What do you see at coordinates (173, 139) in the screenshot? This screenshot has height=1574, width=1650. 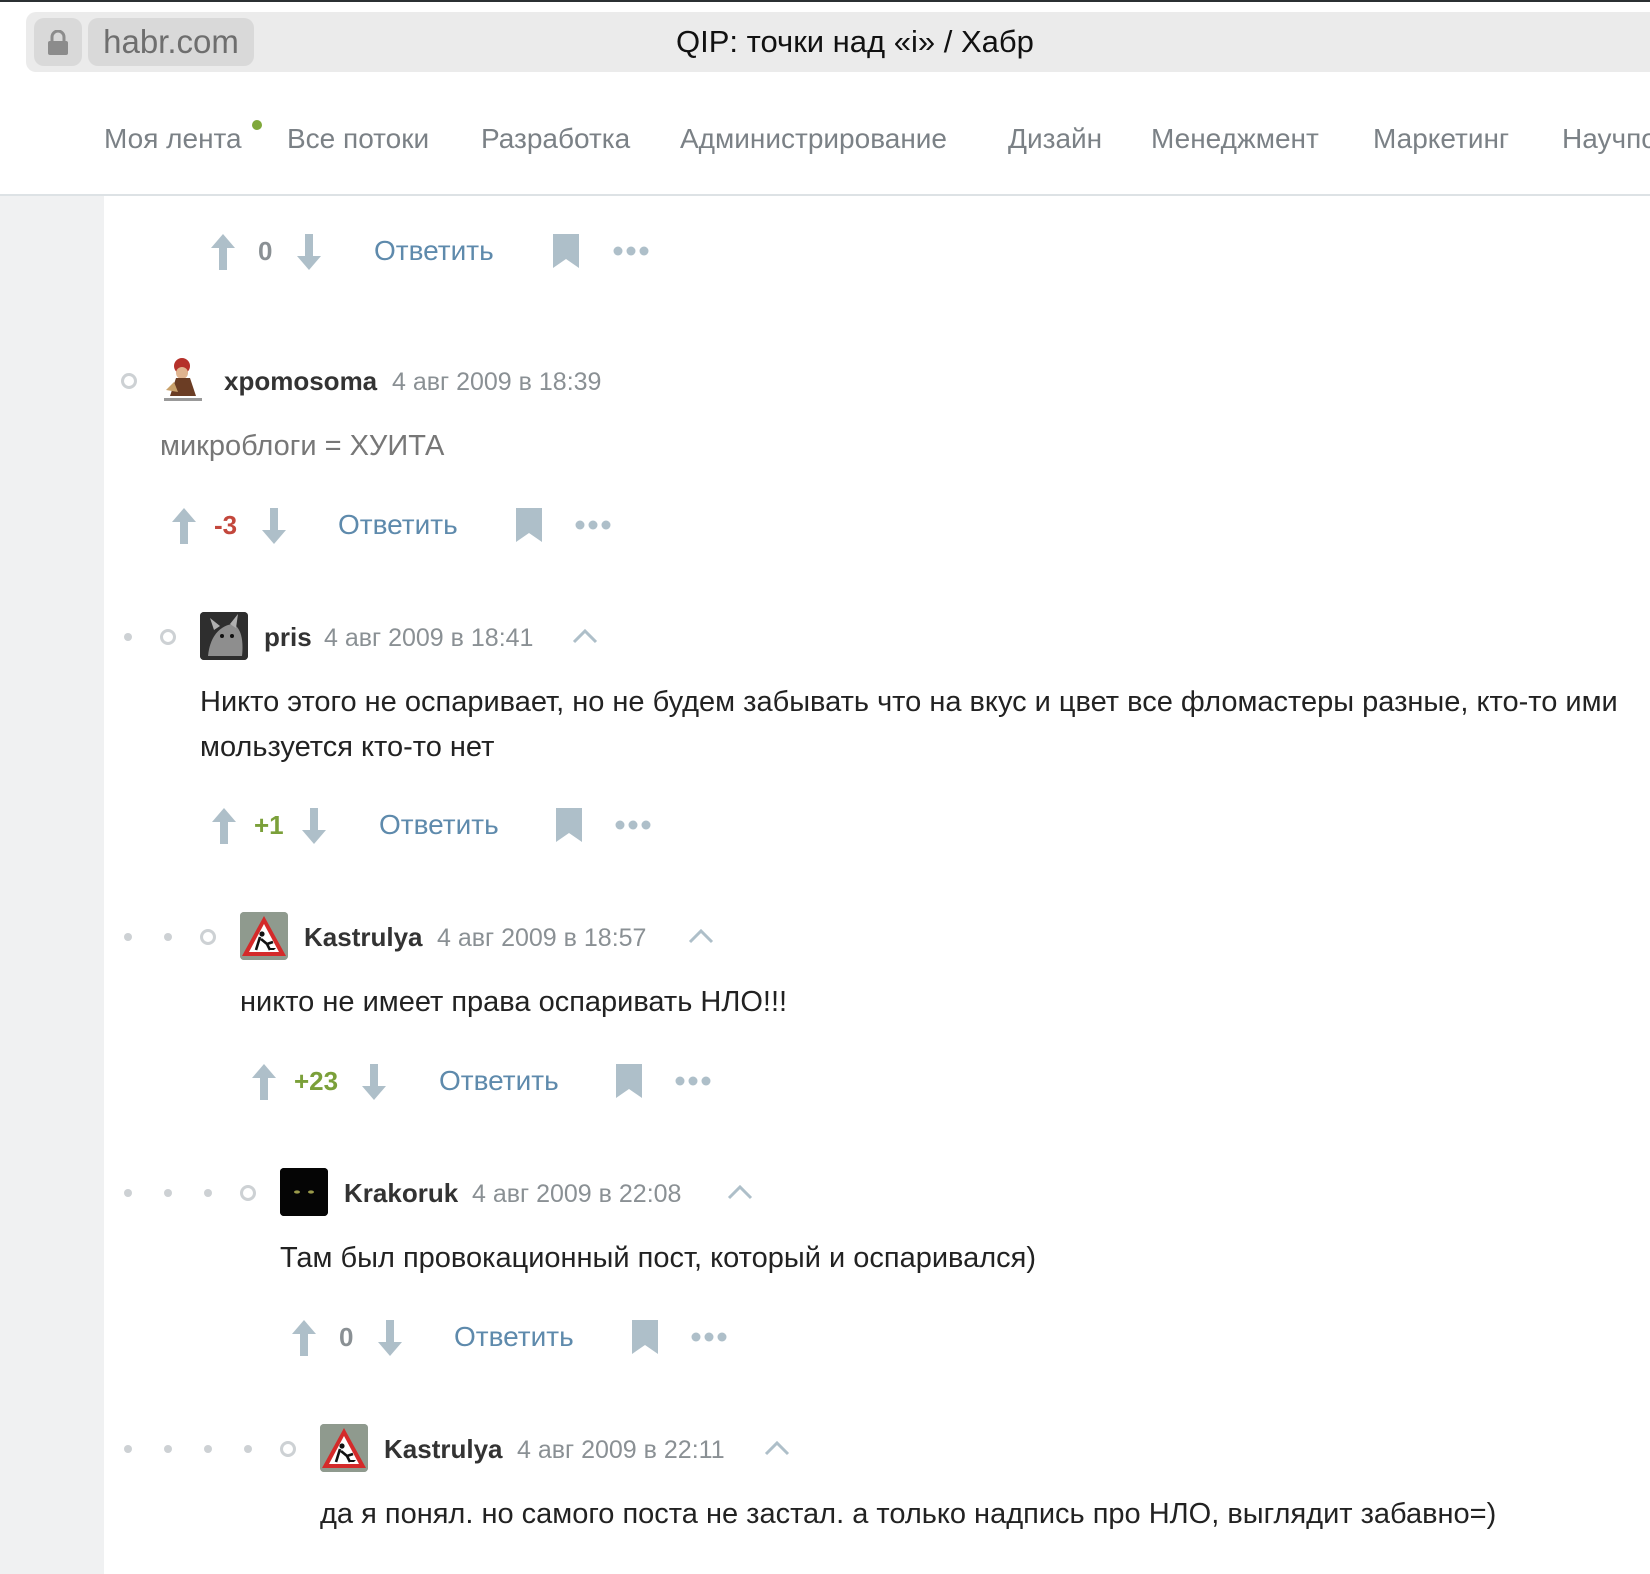 I see `nav-my-feed: Моя лента` at bounding box center [173, 139].